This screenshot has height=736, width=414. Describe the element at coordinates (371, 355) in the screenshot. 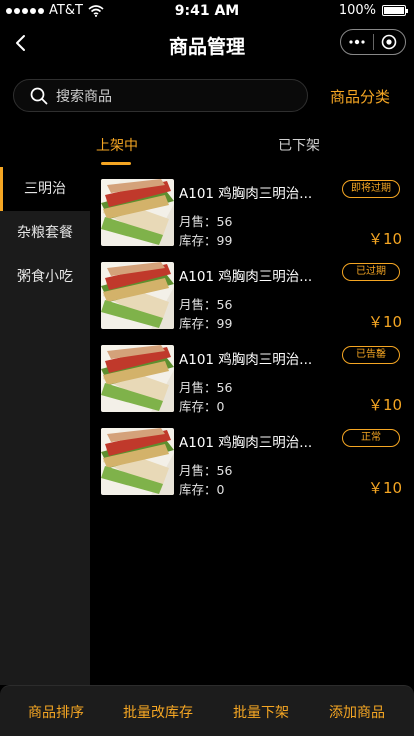

I see `status-badge: 已告罄` at that location.